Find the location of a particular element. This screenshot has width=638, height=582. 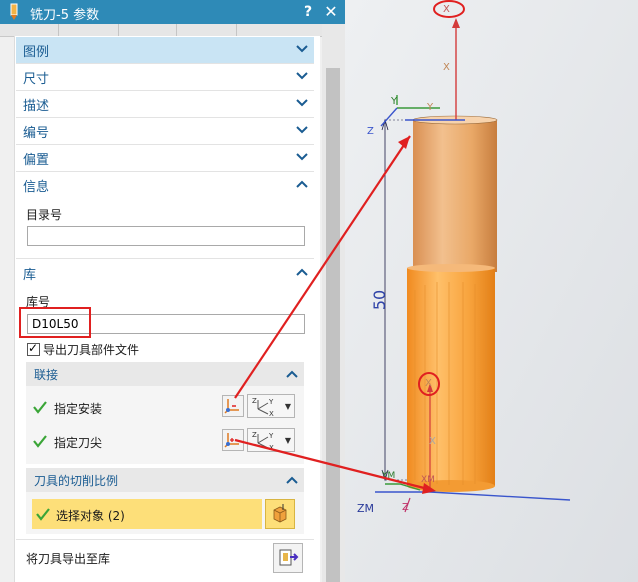

section-description: 描述 is located at coordinates (165, 104).